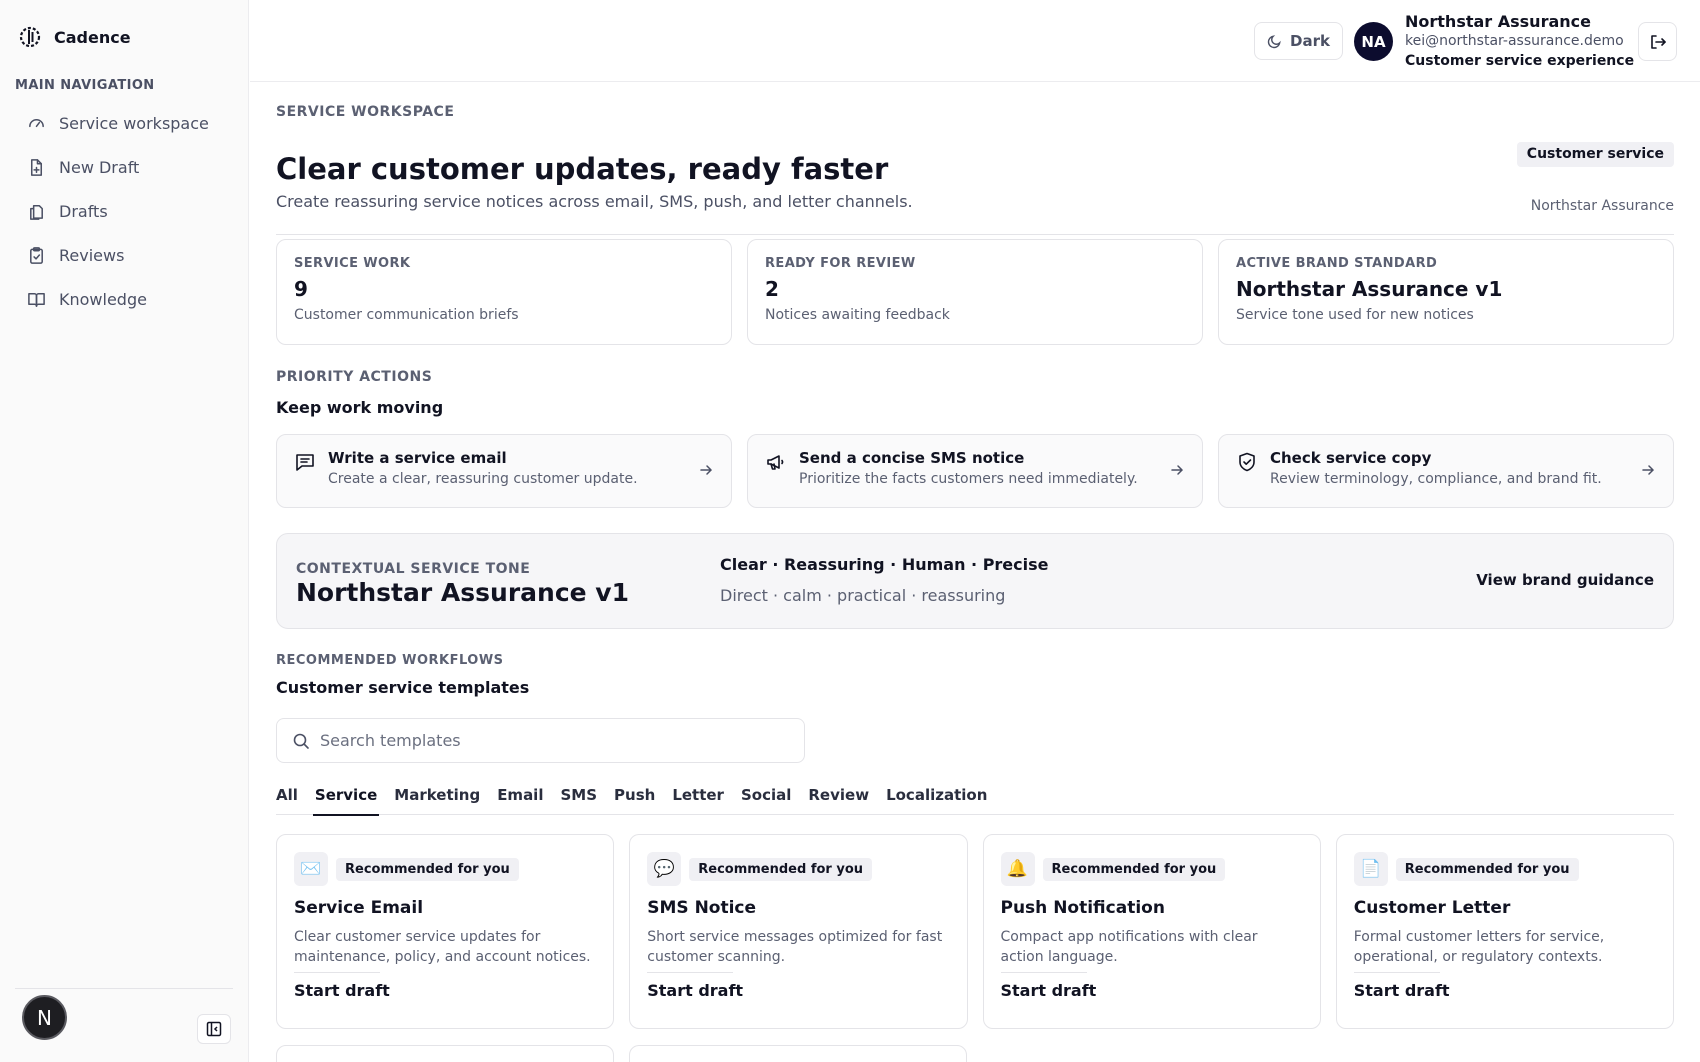  Describe the element at coordinates (413, 569) in the screenshot. I see `tone-eyebrow: CONTEXTUAL SERVICE TONE` at that location.